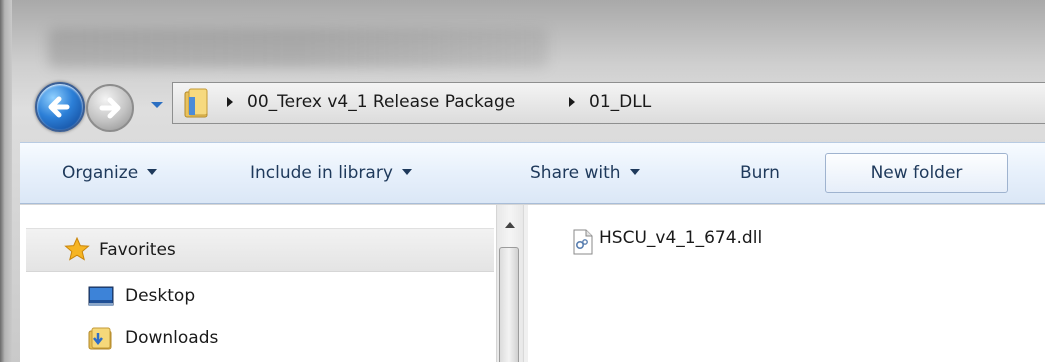 Image resolution: width=1045 pixels, height=362 pixels. Describe the element at coordinates (160, 296) in the screenshot. I see `sidebar-item-label: Desktop` at that location.